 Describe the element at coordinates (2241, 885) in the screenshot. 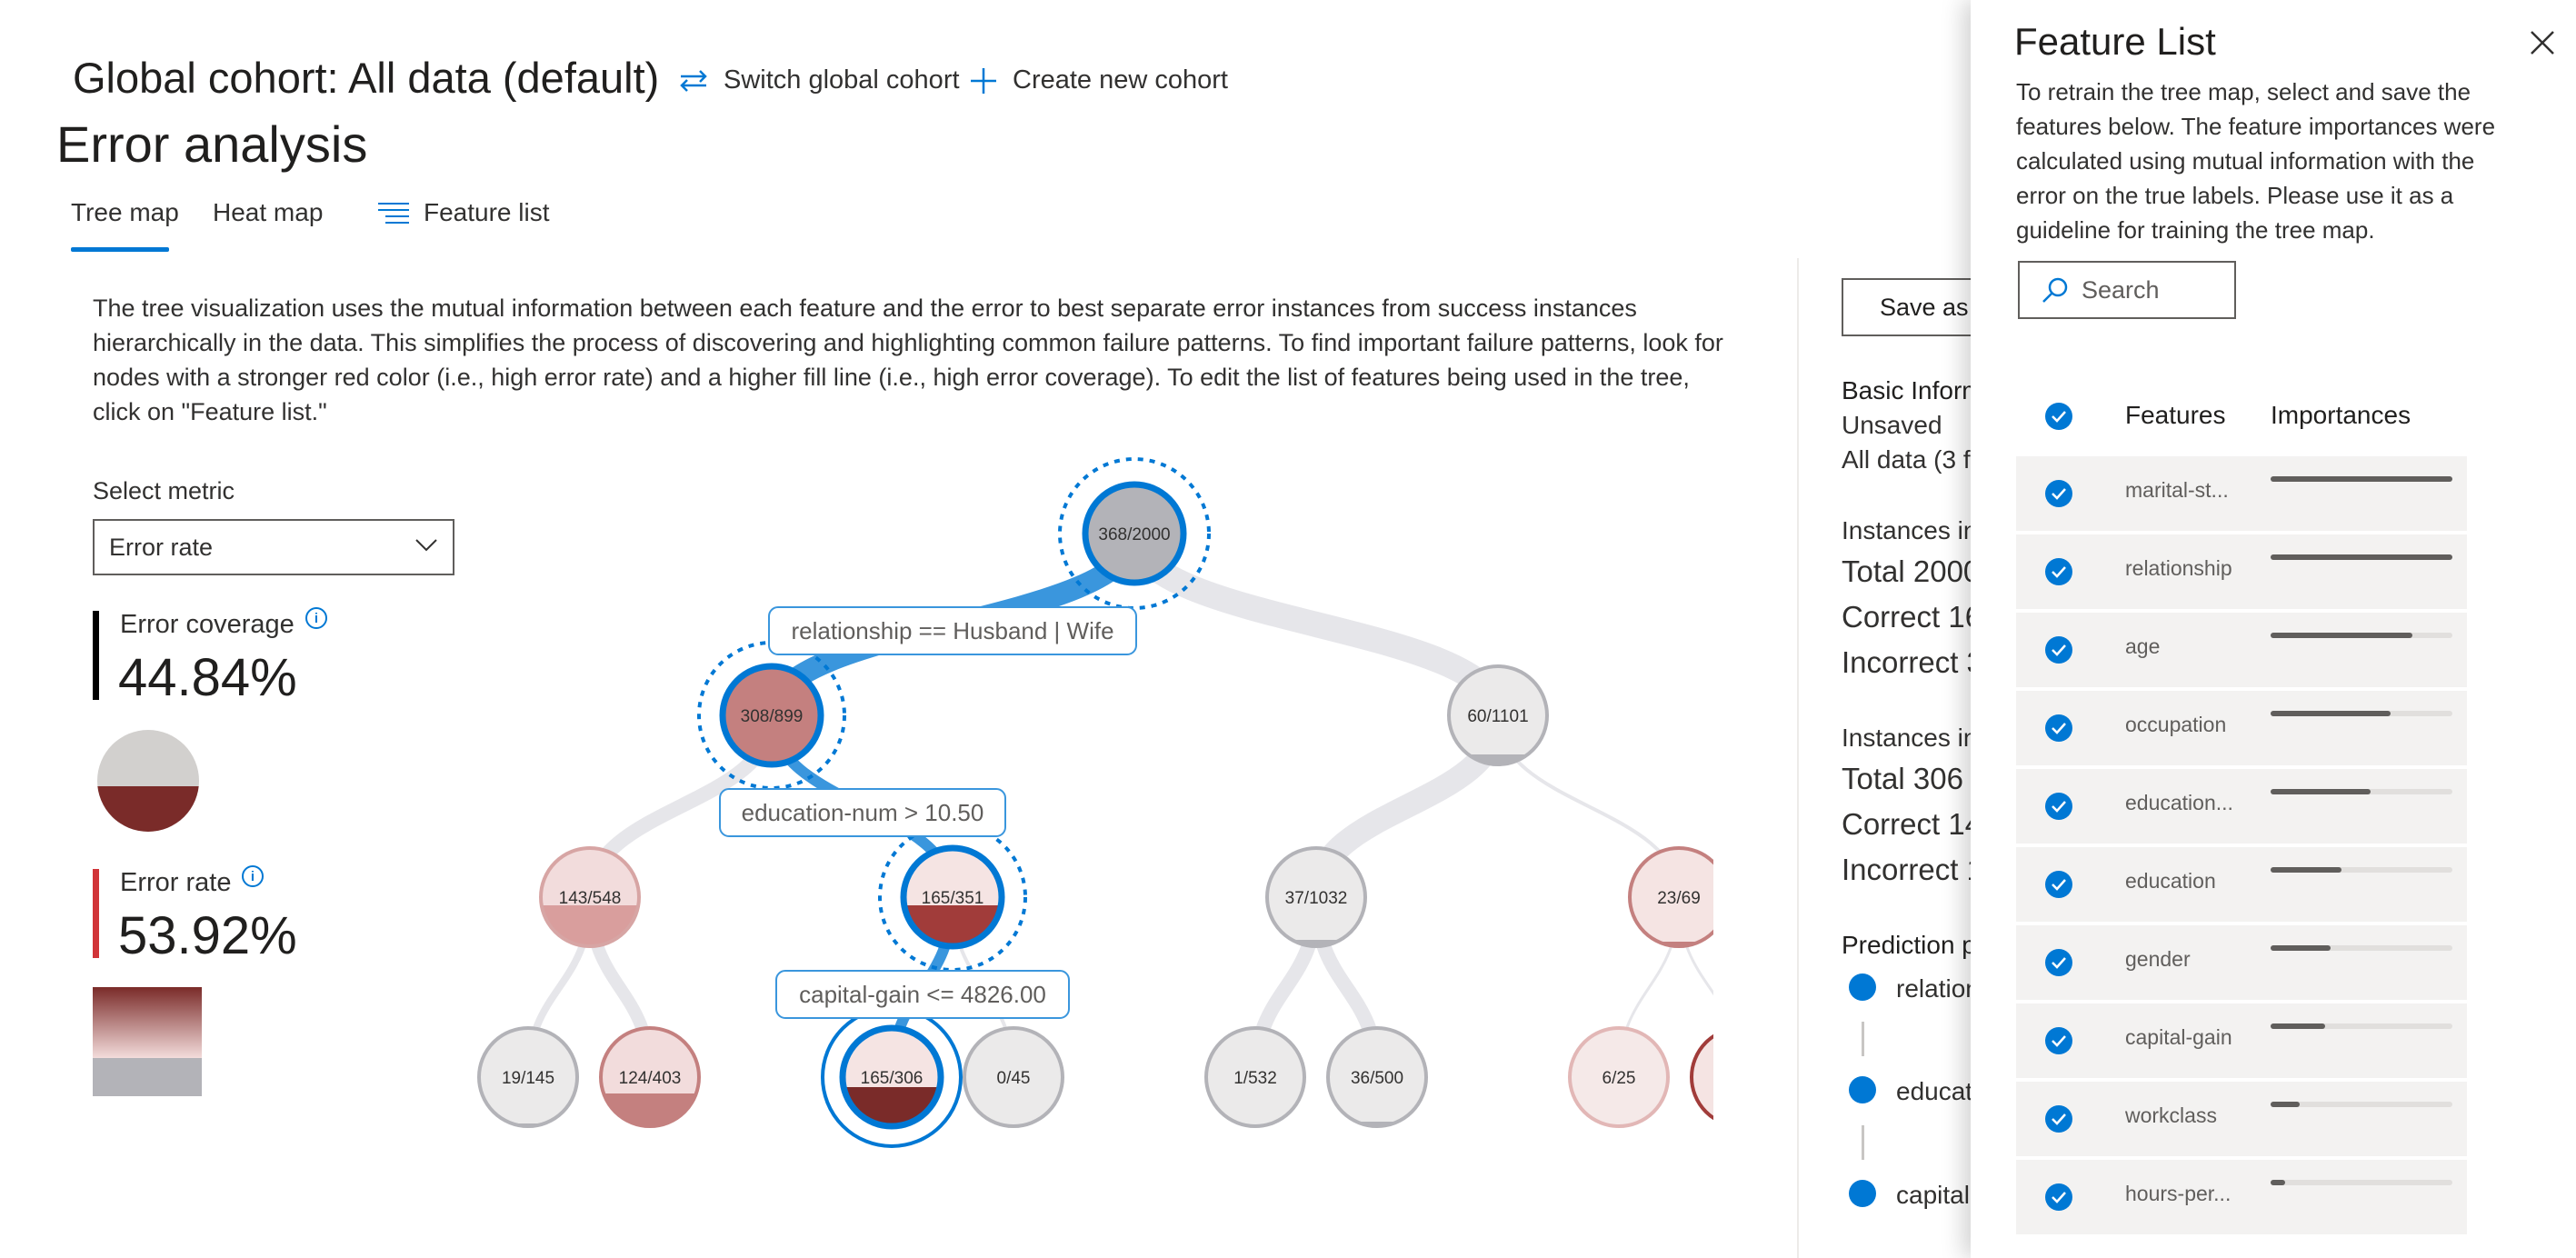

I see `feature-row: education` at that location.